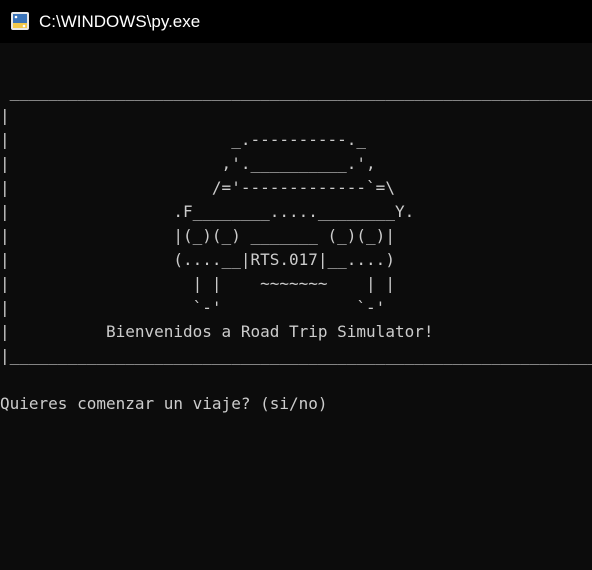 The width and height of the screenshot is (592, 570). I want to click on python-console-icon, so click(20, 21).